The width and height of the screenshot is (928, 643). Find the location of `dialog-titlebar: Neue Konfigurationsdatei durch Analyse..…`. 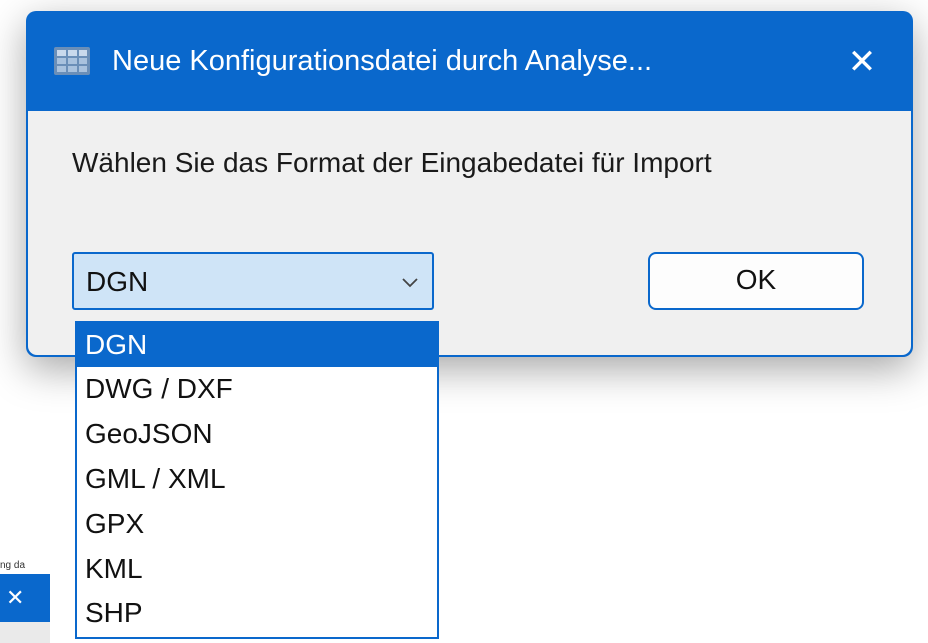

dialog-titlebar: Neue Konfigurationsdatei durch Analyse..… is located at coordinates (469, 61).